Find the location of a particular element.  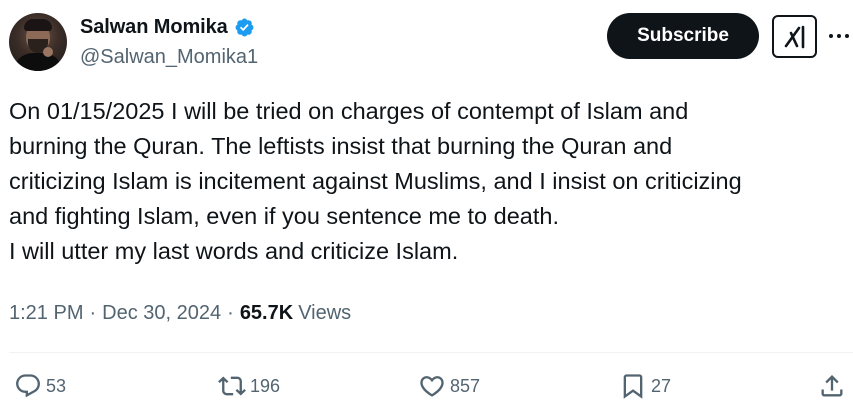

grok-button is located at coordinates (794, 36).